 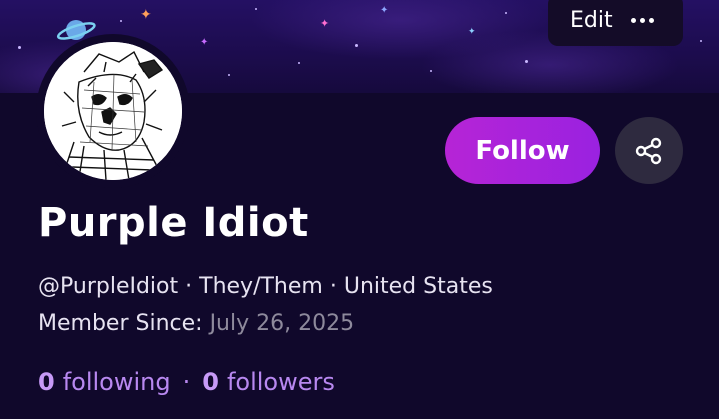 What do you see at coordinates (120, 323) in the screenshot?
I see `member-since-label: Member Since:` at bounding box center [120, 323].